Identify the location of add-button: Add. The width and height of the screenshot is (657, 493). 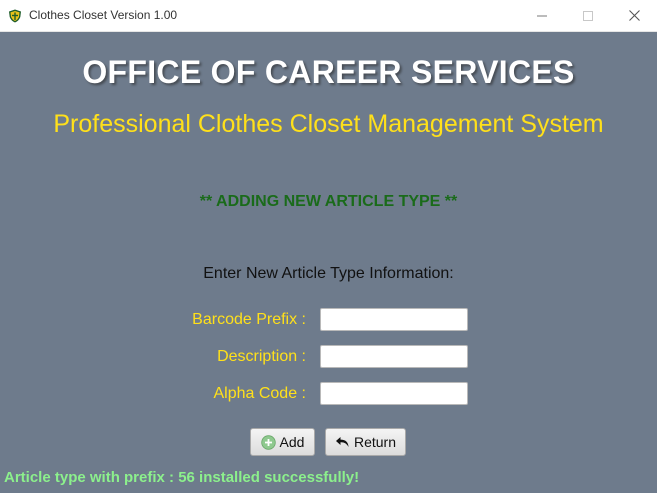
(282, 442).